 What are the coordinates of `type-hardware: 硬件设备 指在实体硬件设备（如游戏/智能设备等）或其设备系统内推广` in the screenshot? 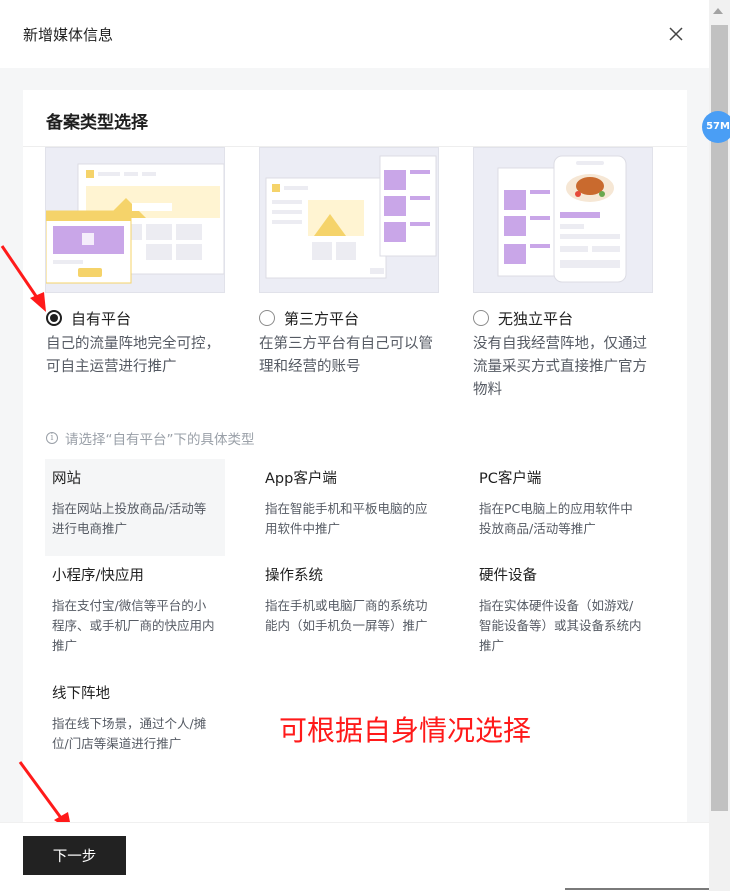 It's located at (562, 604).